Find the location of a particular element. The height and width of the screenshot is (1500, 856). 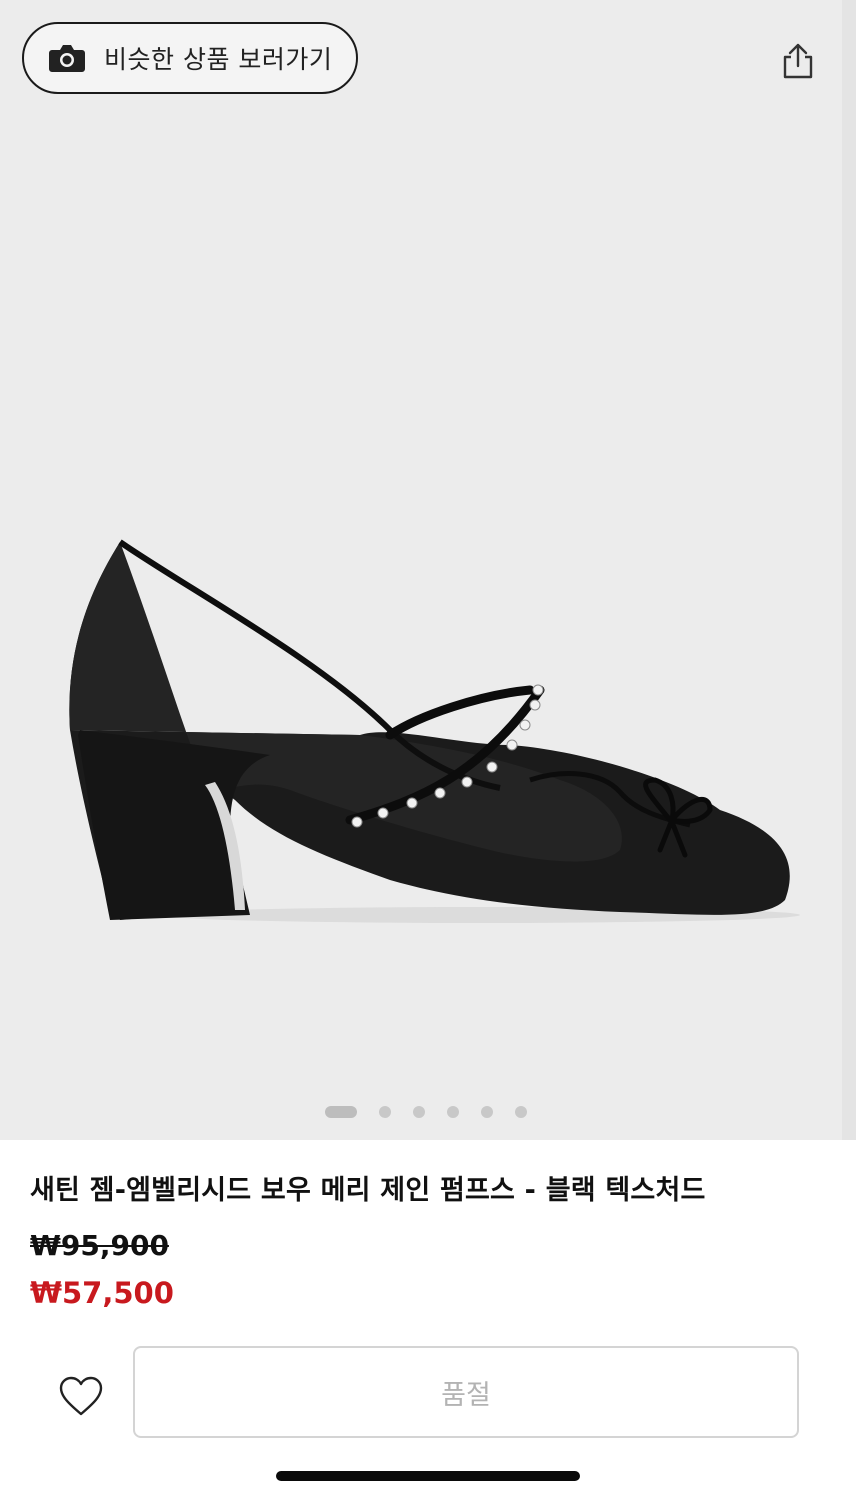

similar-products-label: 비슷한 상품 보러가기 is located at coordinates (218, 59).